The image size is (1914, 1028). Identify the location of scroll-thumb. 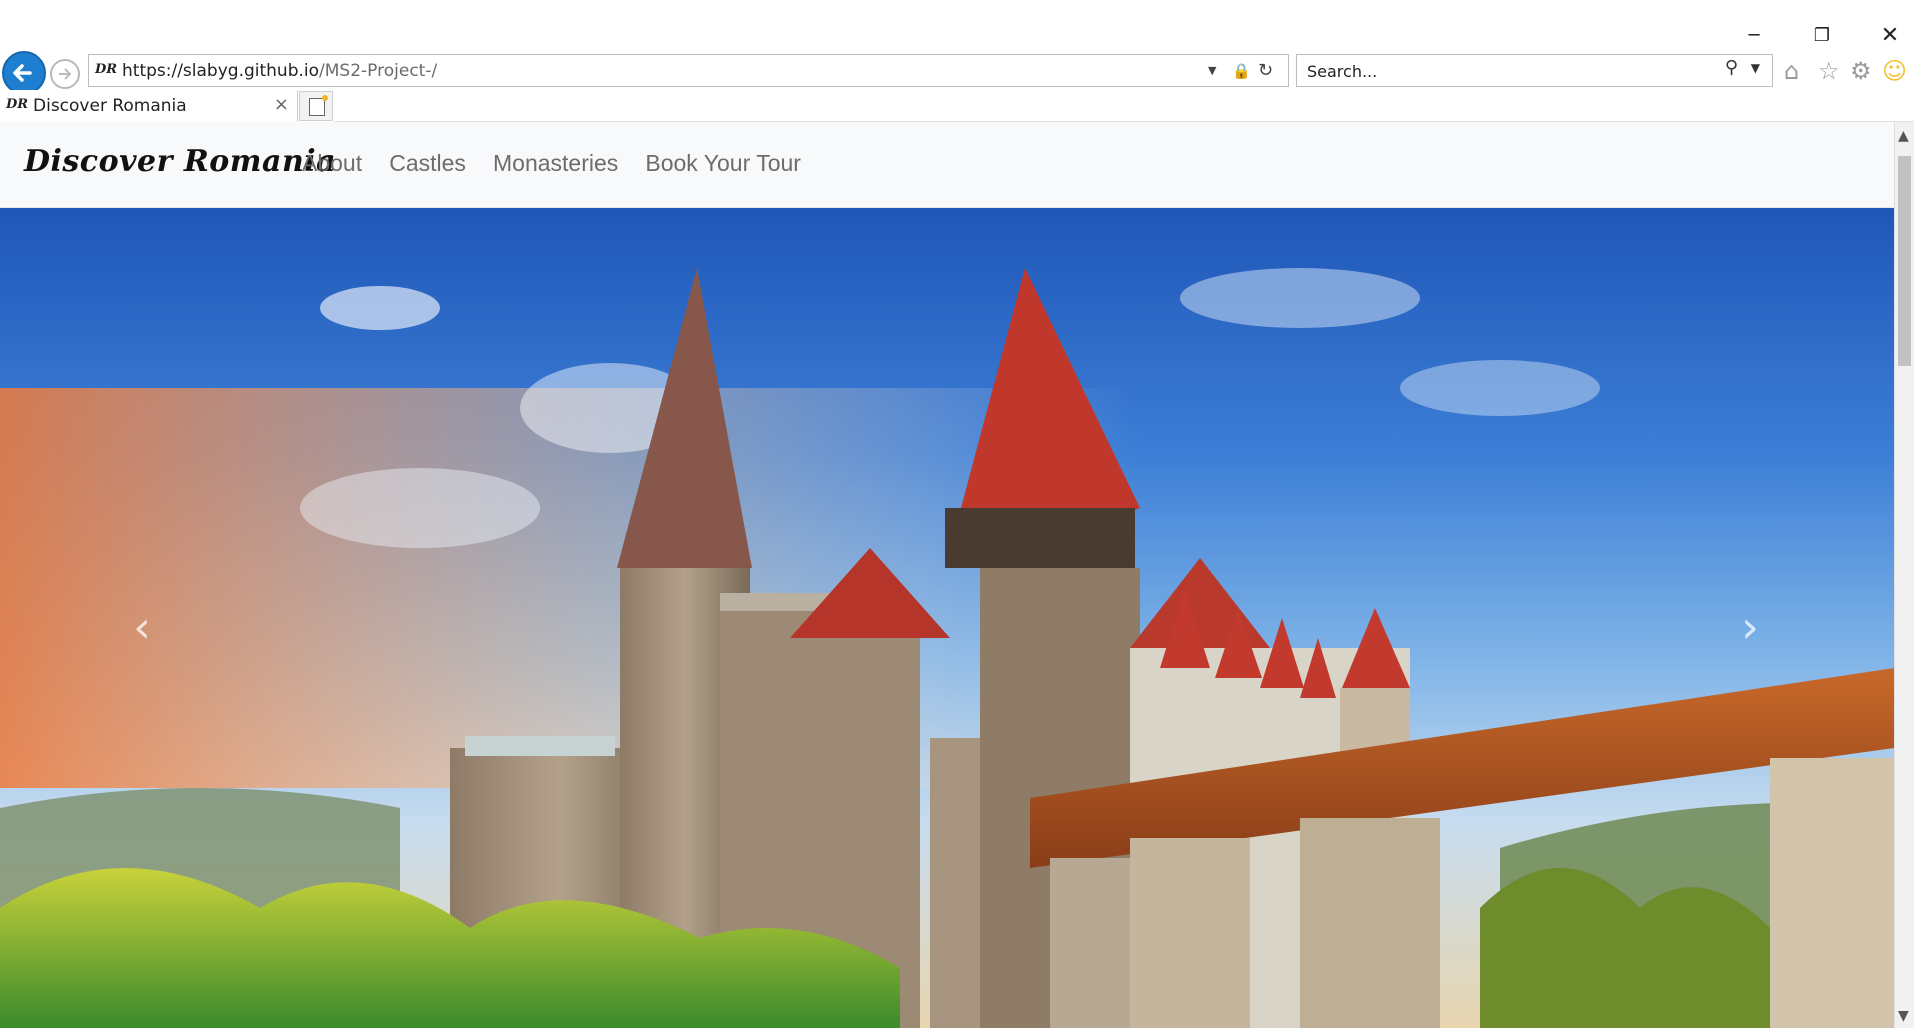
(1904, 261).